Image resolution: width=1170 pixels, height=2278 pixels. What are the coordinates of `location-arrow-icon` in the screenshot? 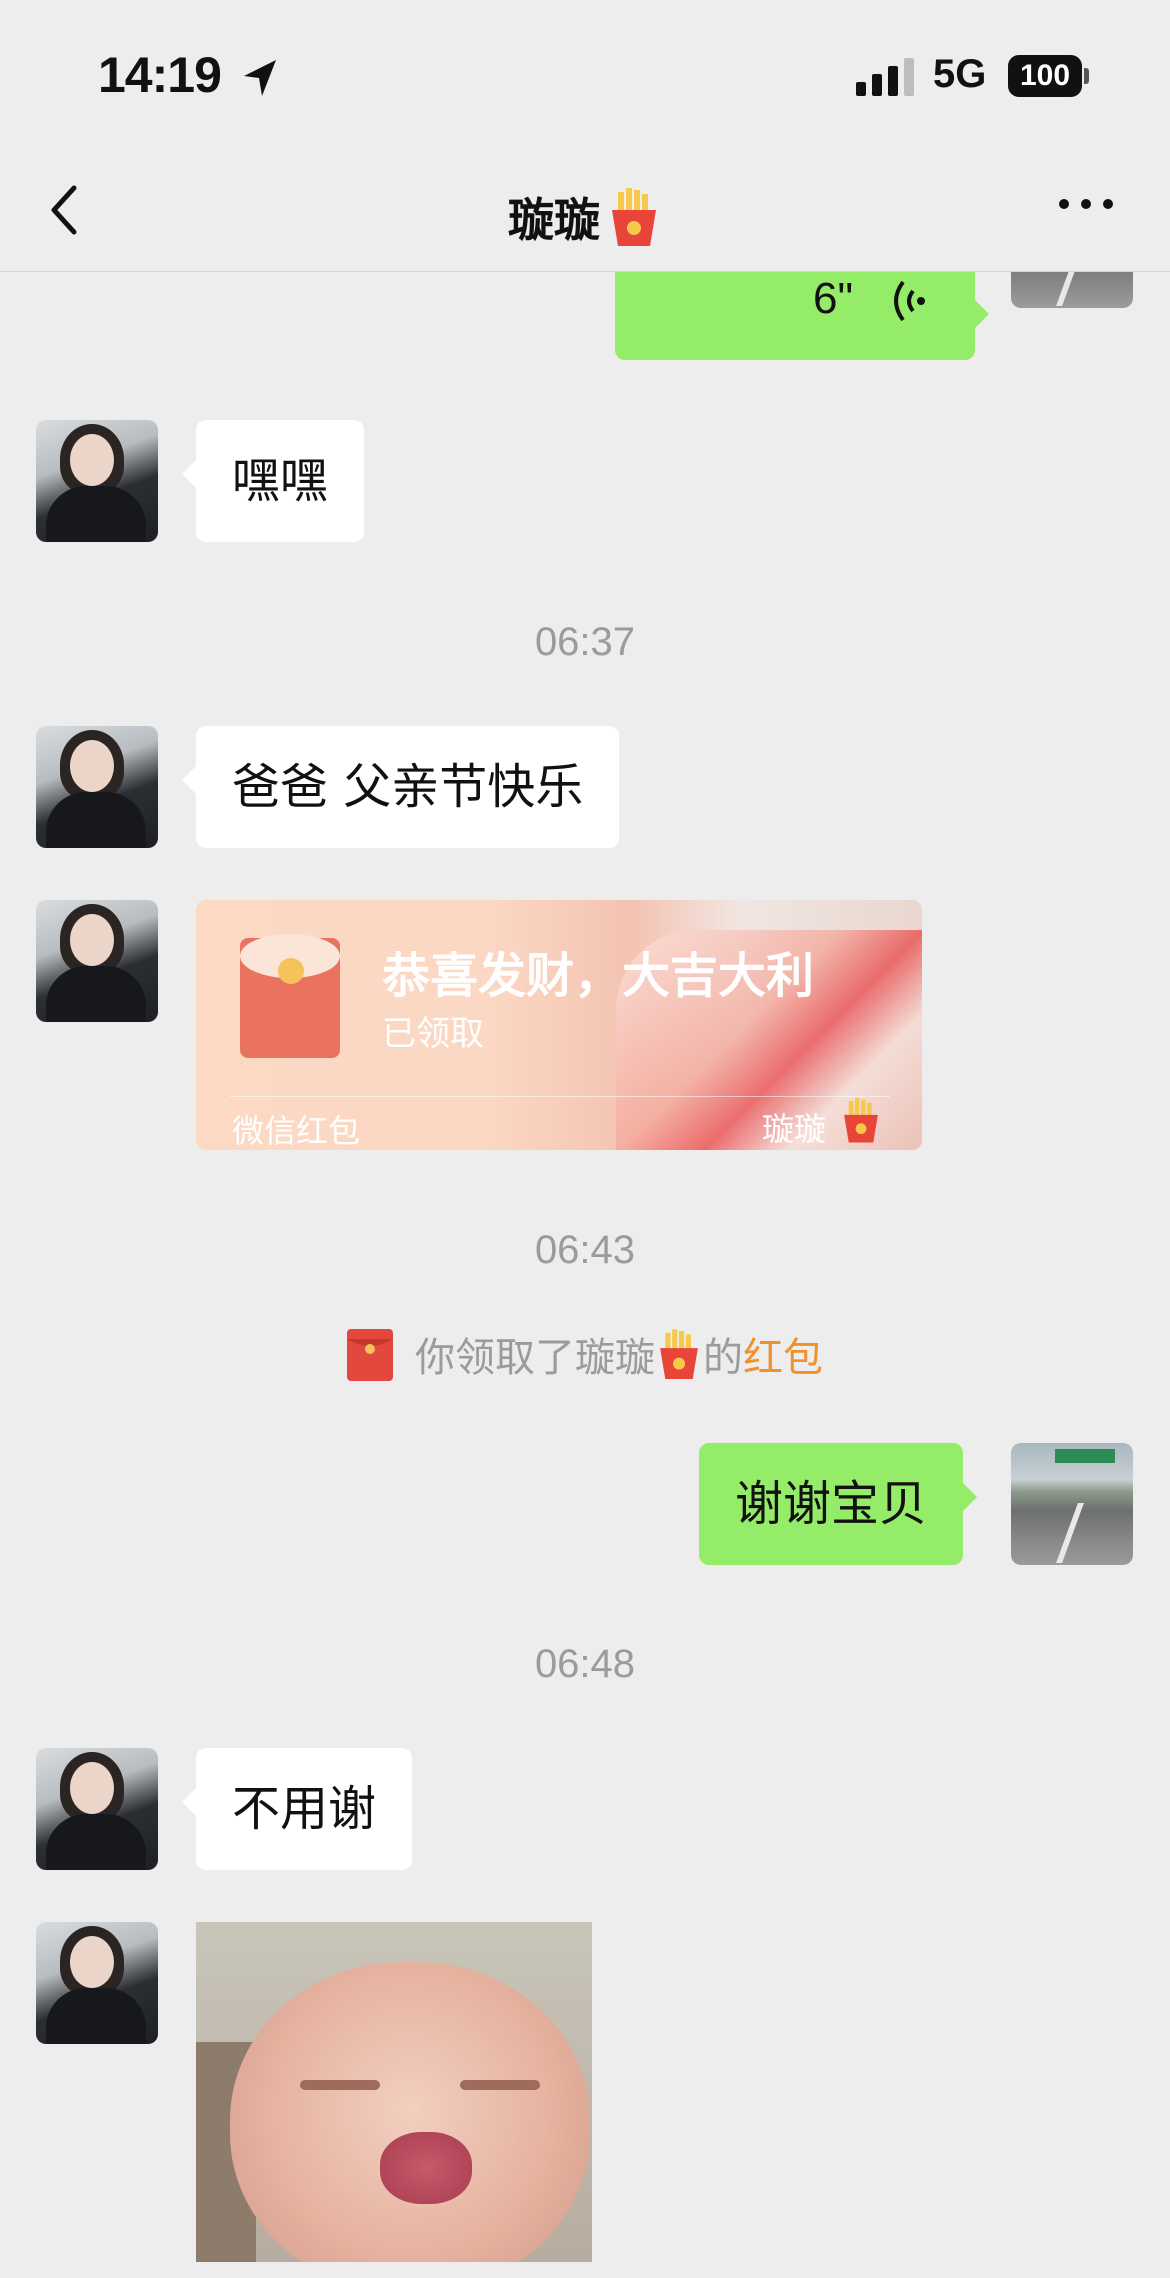 It's located at (260, 78).